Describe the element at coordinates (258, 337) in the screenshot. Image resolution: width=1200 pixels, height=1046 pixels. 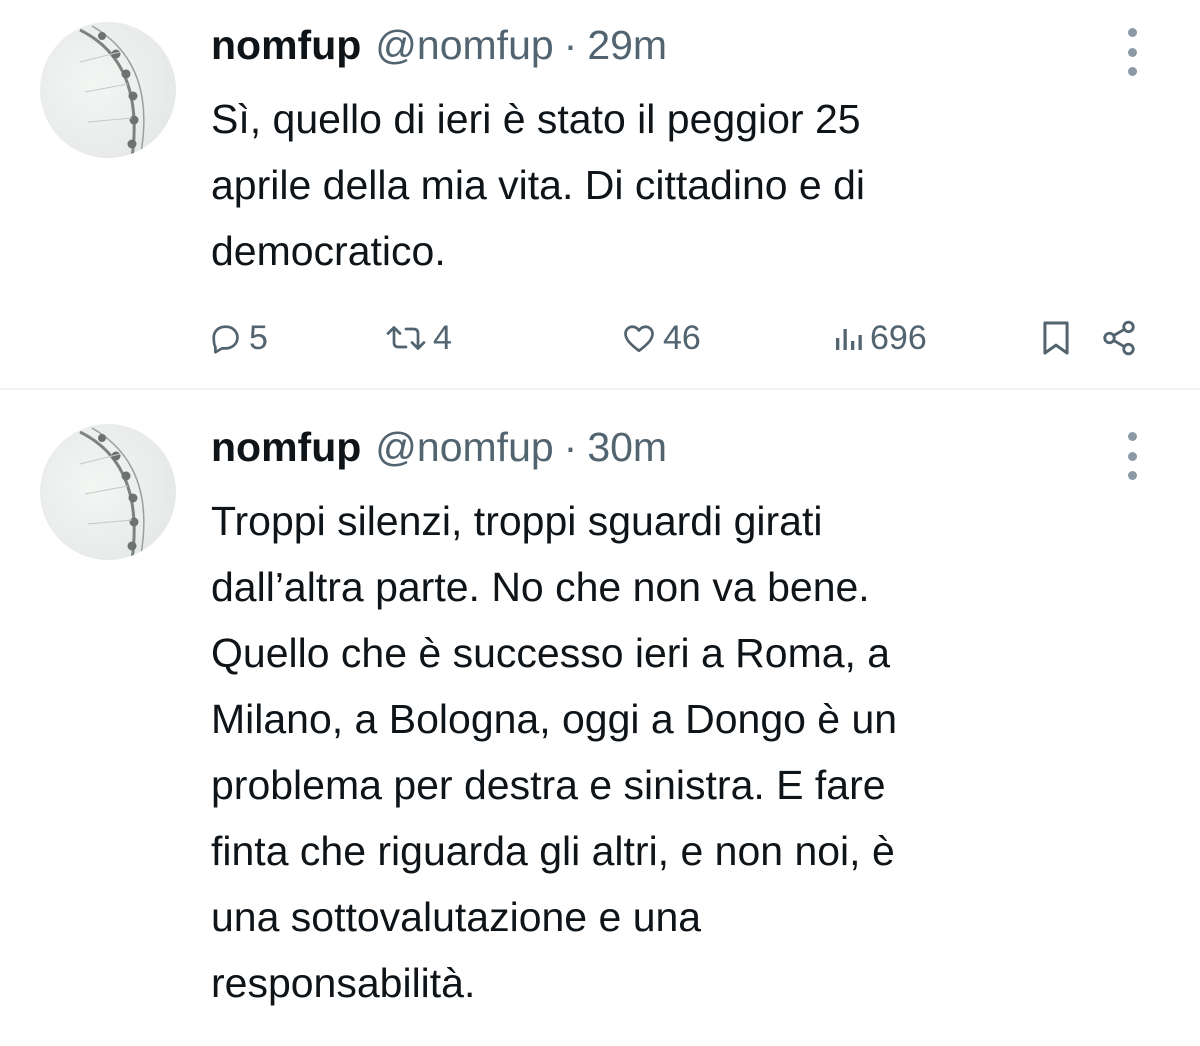
I see `reply-count: 5` at that location.